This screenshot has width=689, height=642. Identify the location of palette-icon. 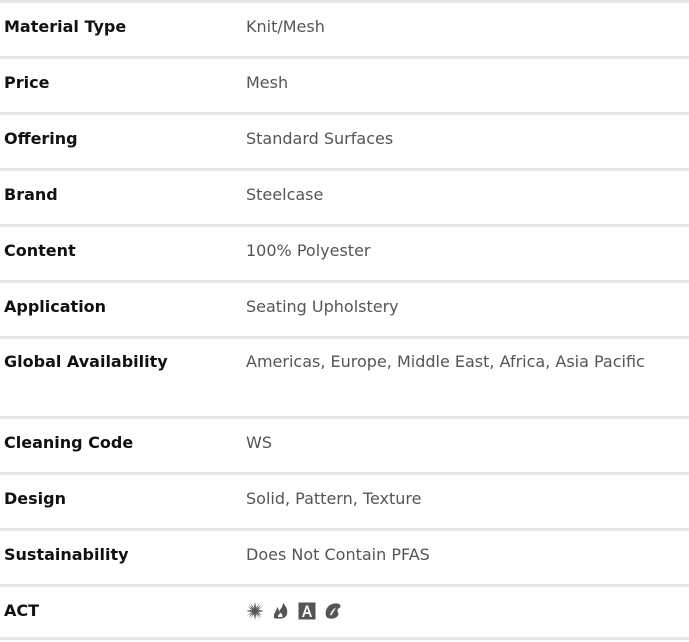
(333, 611).